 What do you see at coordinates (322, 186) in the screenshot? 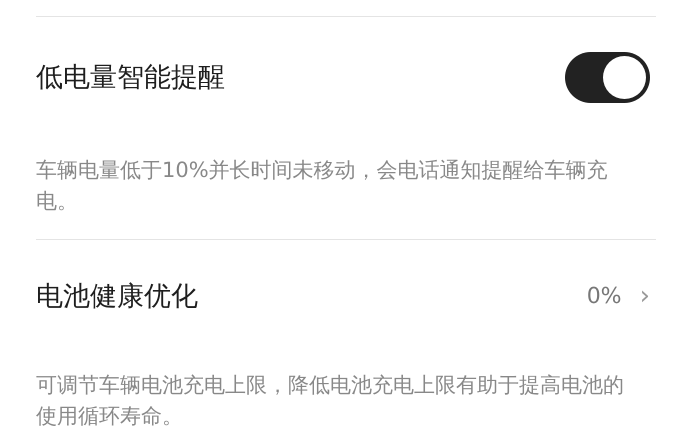
I see `setting-description: 车辆电量低于10%并长时间未移动，会电话通知提醒给车辆充电。` at bounding box center [322, 186].